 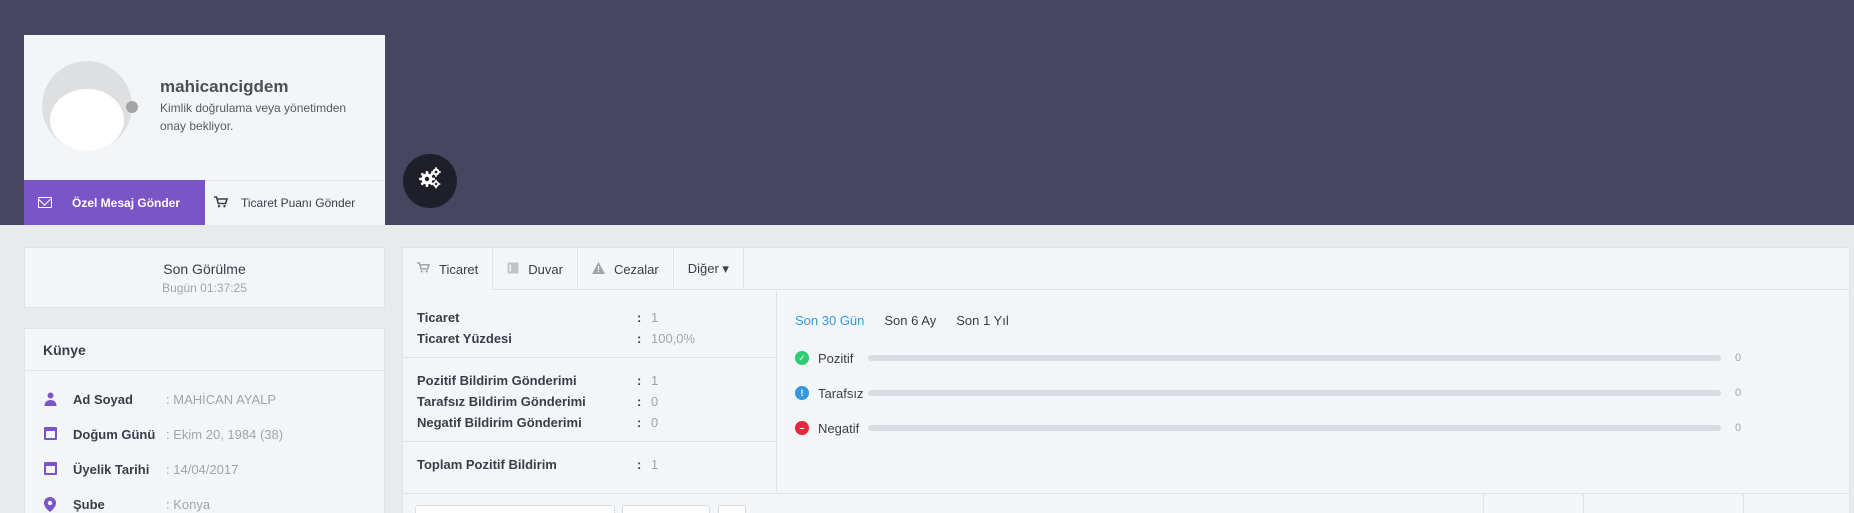 I want to click on time-range-tabs: Son 30 Gün Son 6 Ay Son 1 Yıl, so click(x=912, y=320).